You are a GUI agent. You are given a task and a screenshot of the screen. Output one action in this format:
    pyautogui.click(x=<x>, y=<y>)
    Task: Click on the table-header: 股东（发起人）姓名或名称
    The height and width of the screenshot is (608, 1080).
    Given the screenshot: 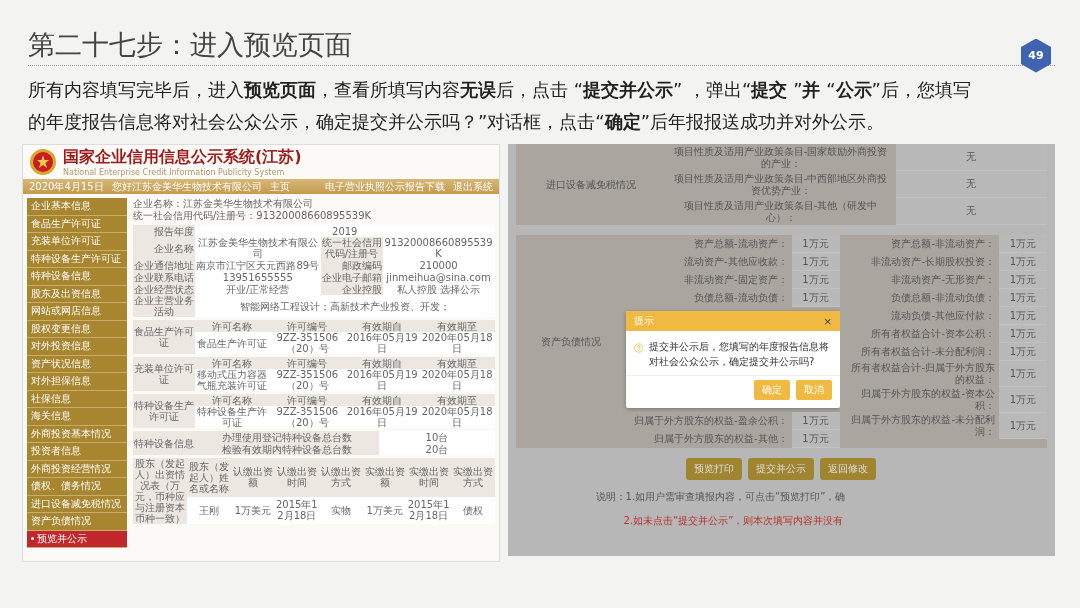 What is the action you would take?
    pyautogui.click(x=209, y=477)
    